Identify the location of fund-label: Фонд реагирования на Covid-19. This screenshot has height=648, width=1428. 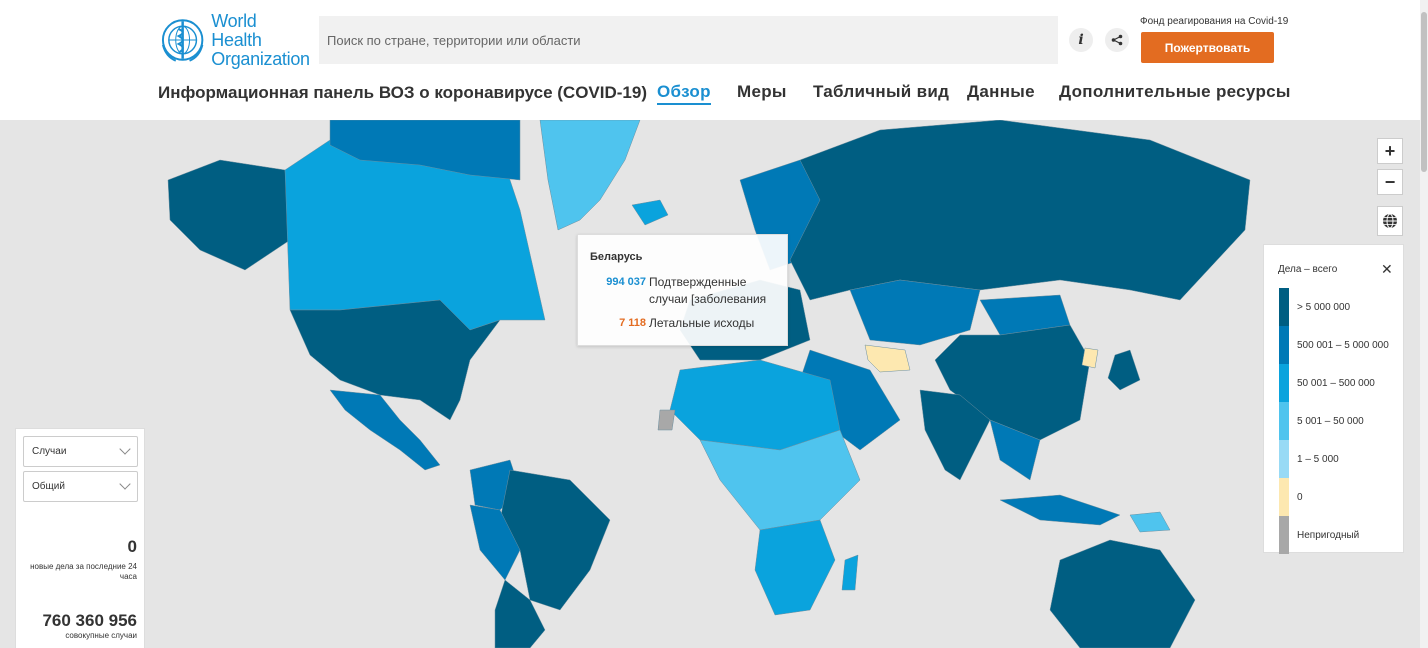
(1214, 21).